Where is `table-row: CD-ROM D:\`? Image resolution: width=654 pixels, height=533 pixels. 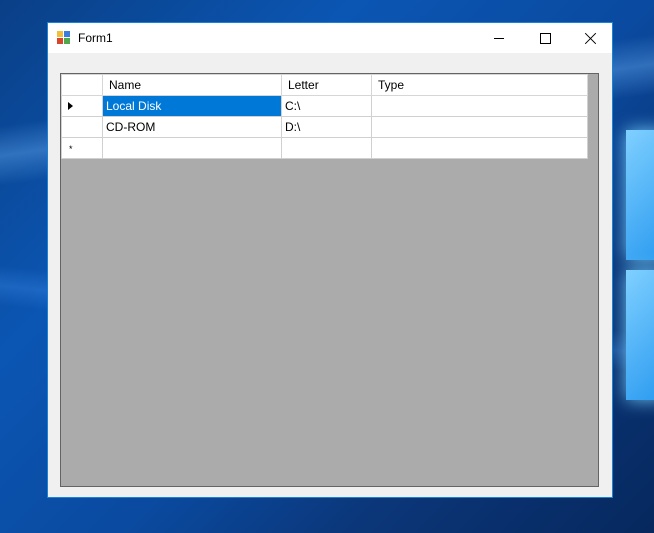 table-row: CD-ROM D:\ is located at coordinates (324, 127).